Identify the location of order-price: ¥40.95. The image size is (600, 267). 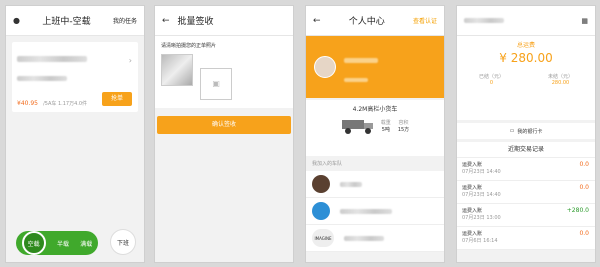
(27, 103).